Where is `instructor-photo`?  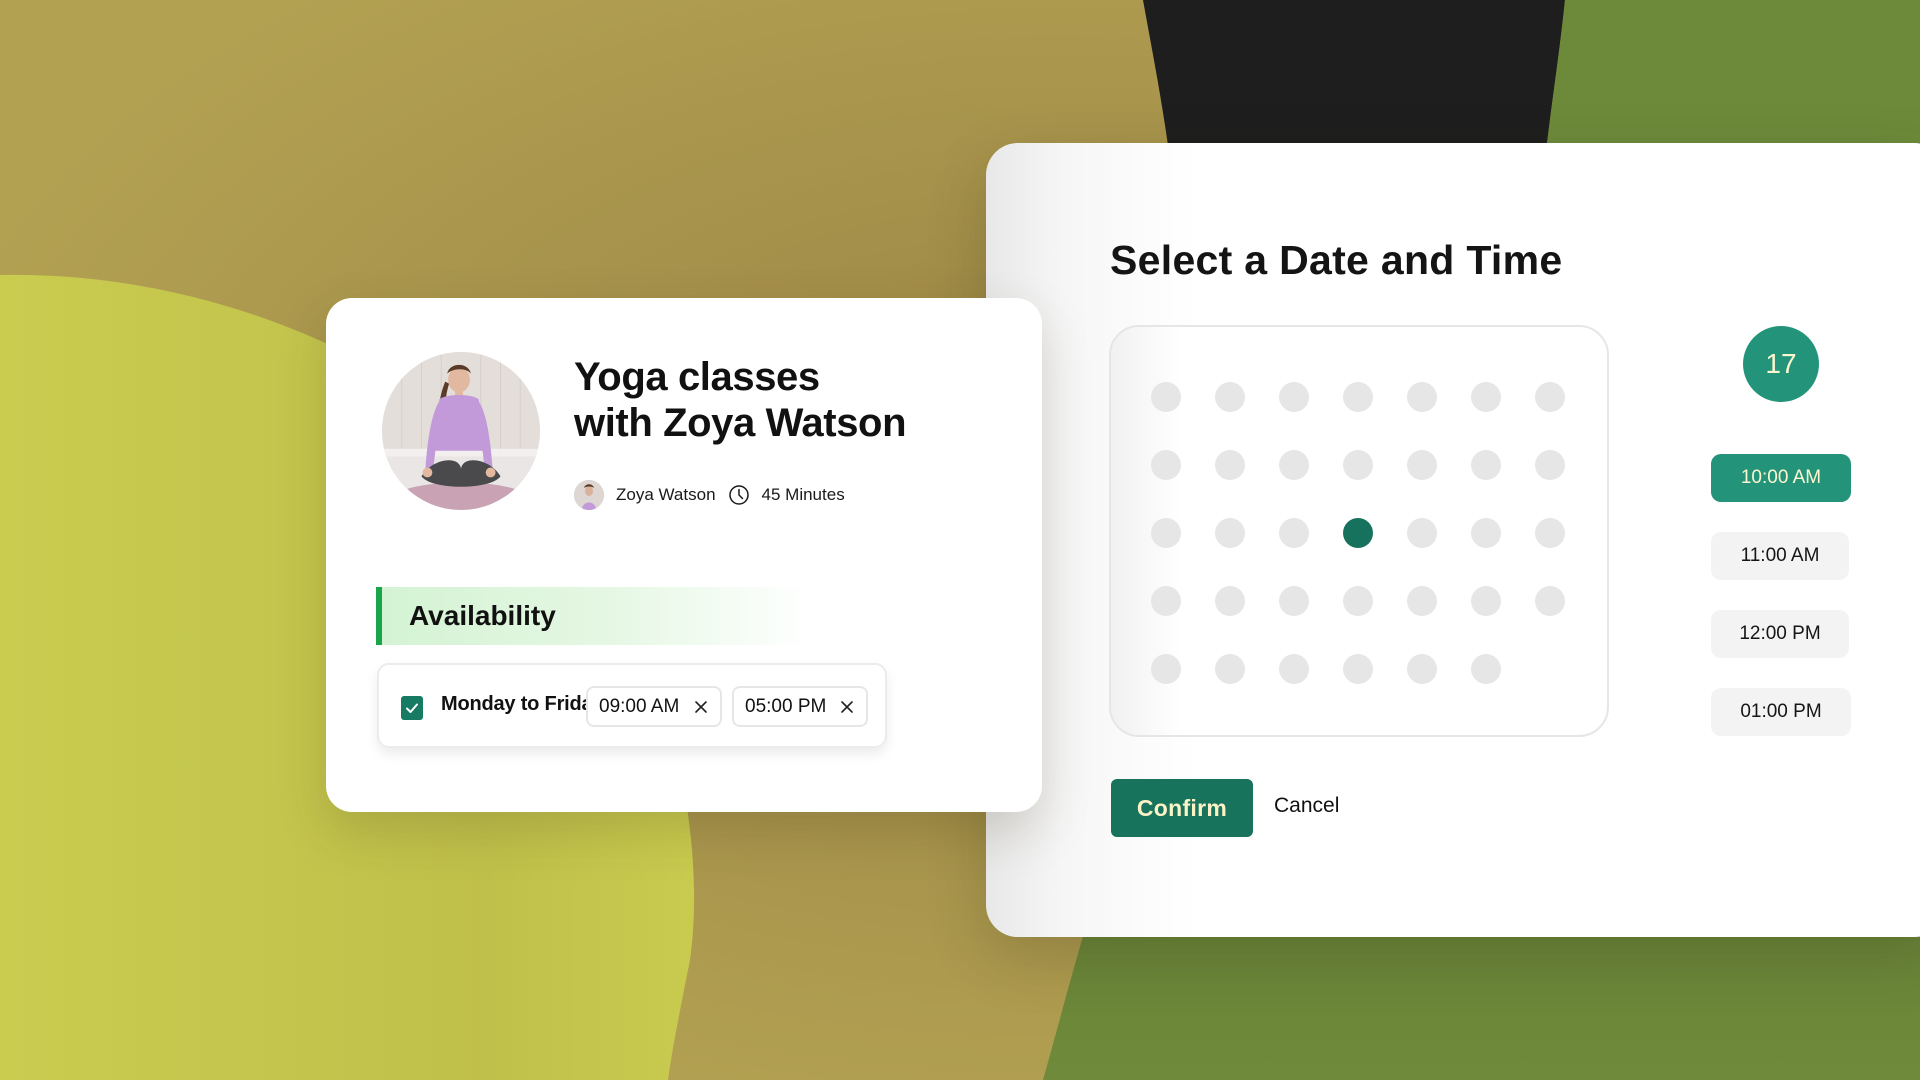 instructor-photo is located at coordinates (461, 431).